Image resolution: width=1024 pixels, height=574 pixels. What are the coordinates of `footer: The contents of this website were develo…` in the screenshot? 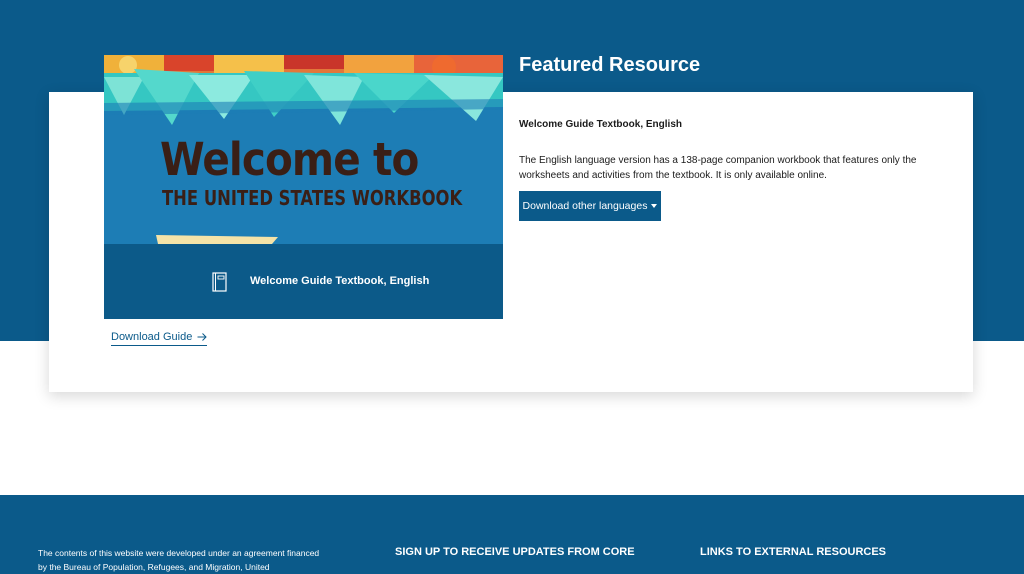 It's located at (512, 534).